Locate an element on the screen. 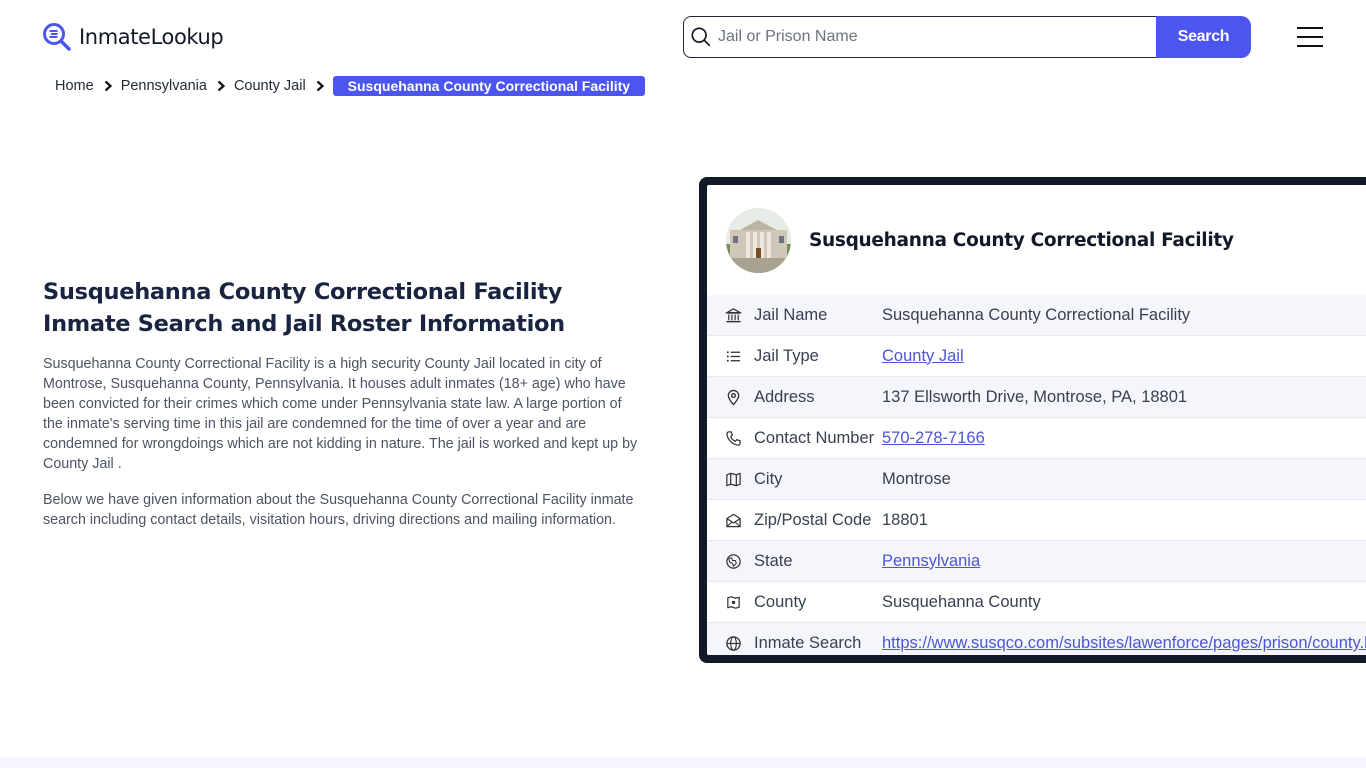  search-button: Search is located at coordinates (1203, 37).